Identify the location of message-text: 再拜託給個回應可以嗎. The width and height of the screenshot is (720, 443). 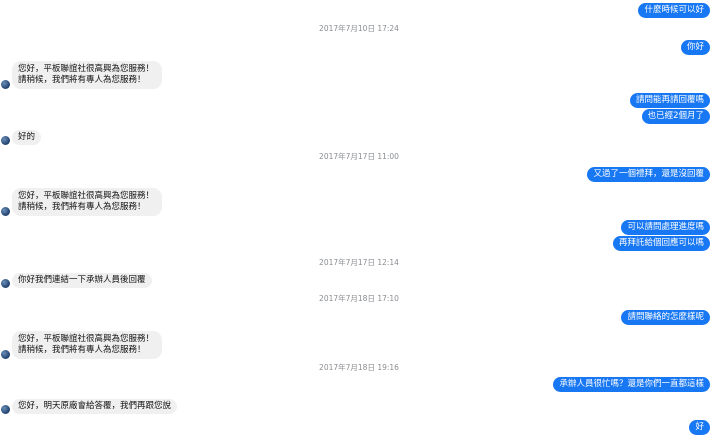
(661, 243).